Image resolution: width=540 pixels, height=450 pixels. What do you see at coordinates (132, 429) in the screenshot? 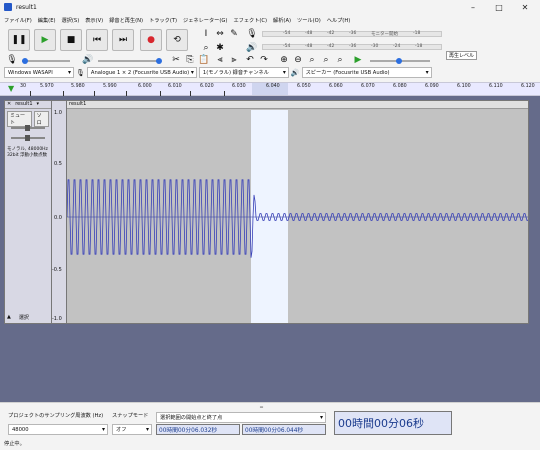
I see `snap-select: オフ` at bounding box center [132, 429].